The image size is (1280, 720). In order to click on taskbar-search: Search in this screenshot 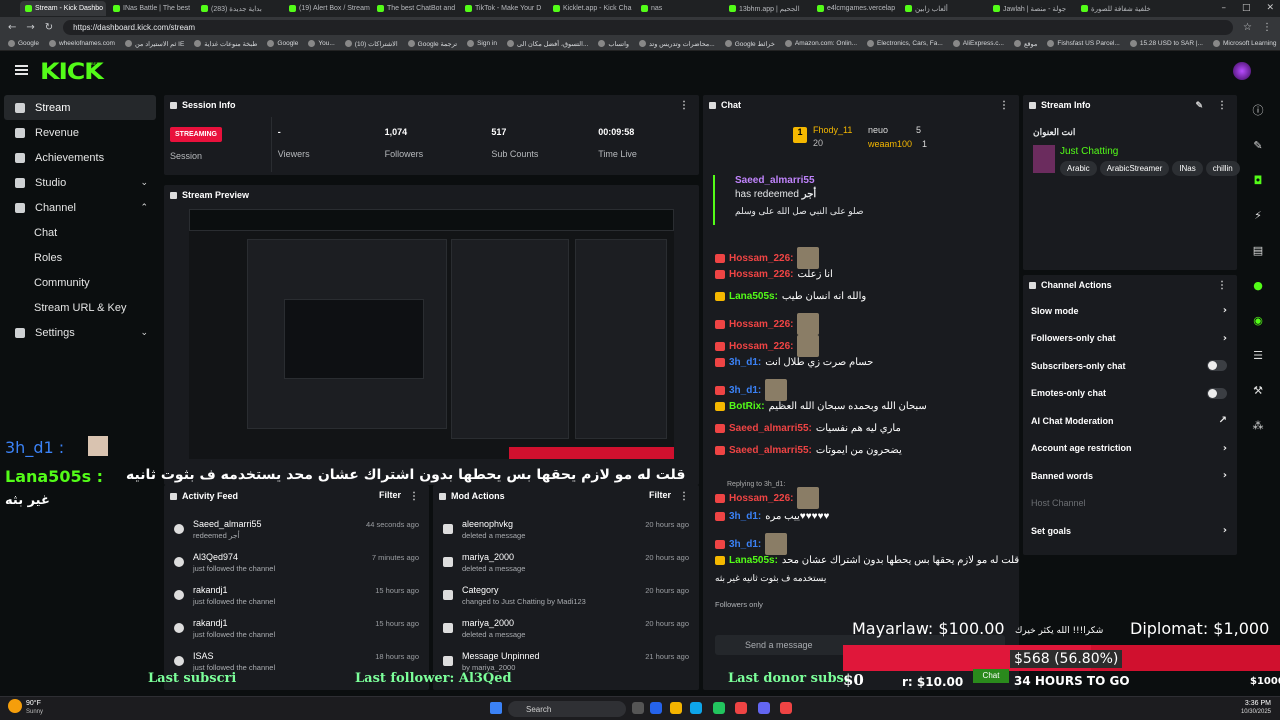, I will do `click(567, 709)`.